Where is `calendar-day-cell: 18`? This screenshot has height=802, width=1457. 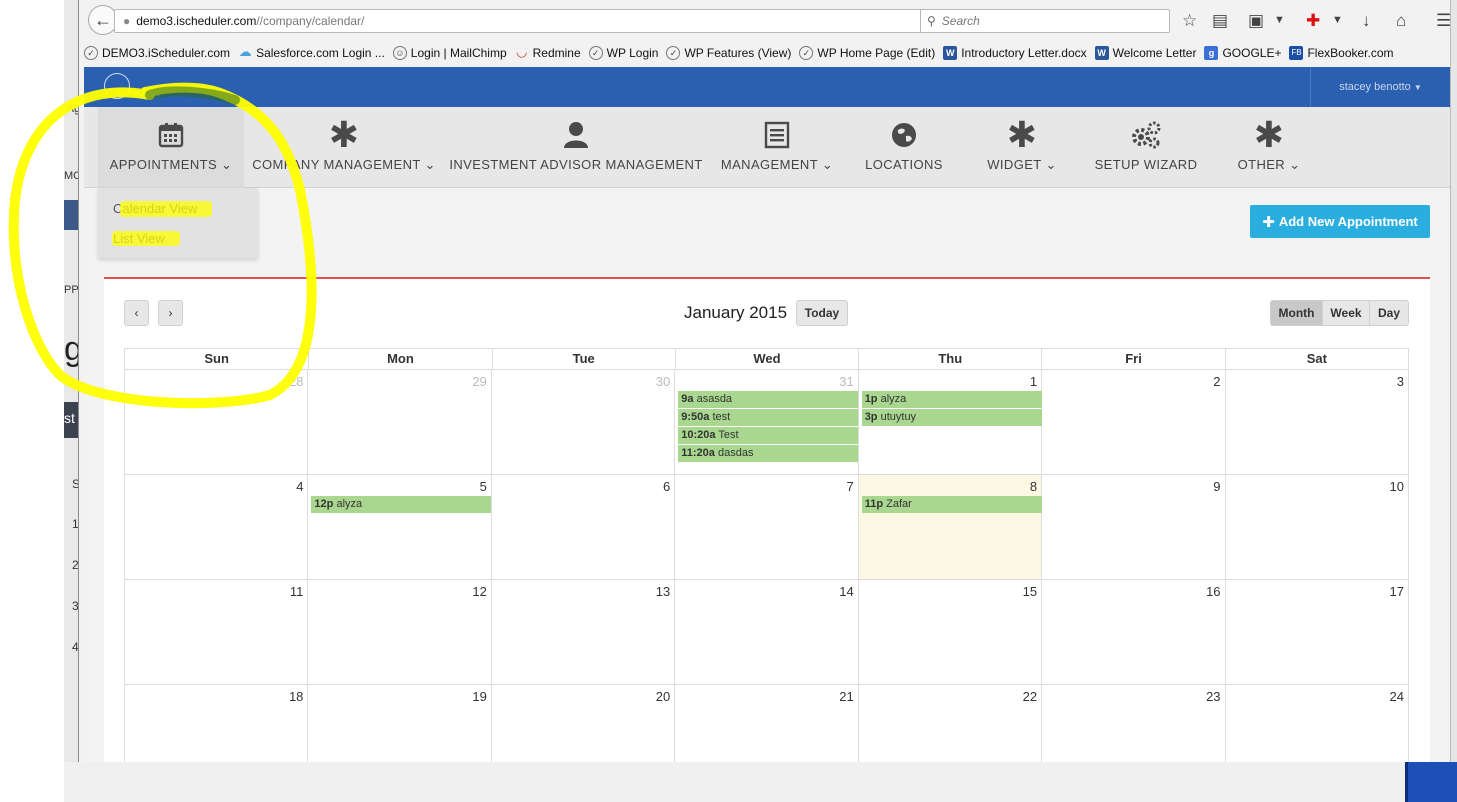 calendar-day-cell: 18 is located at coordinates (217, 723).